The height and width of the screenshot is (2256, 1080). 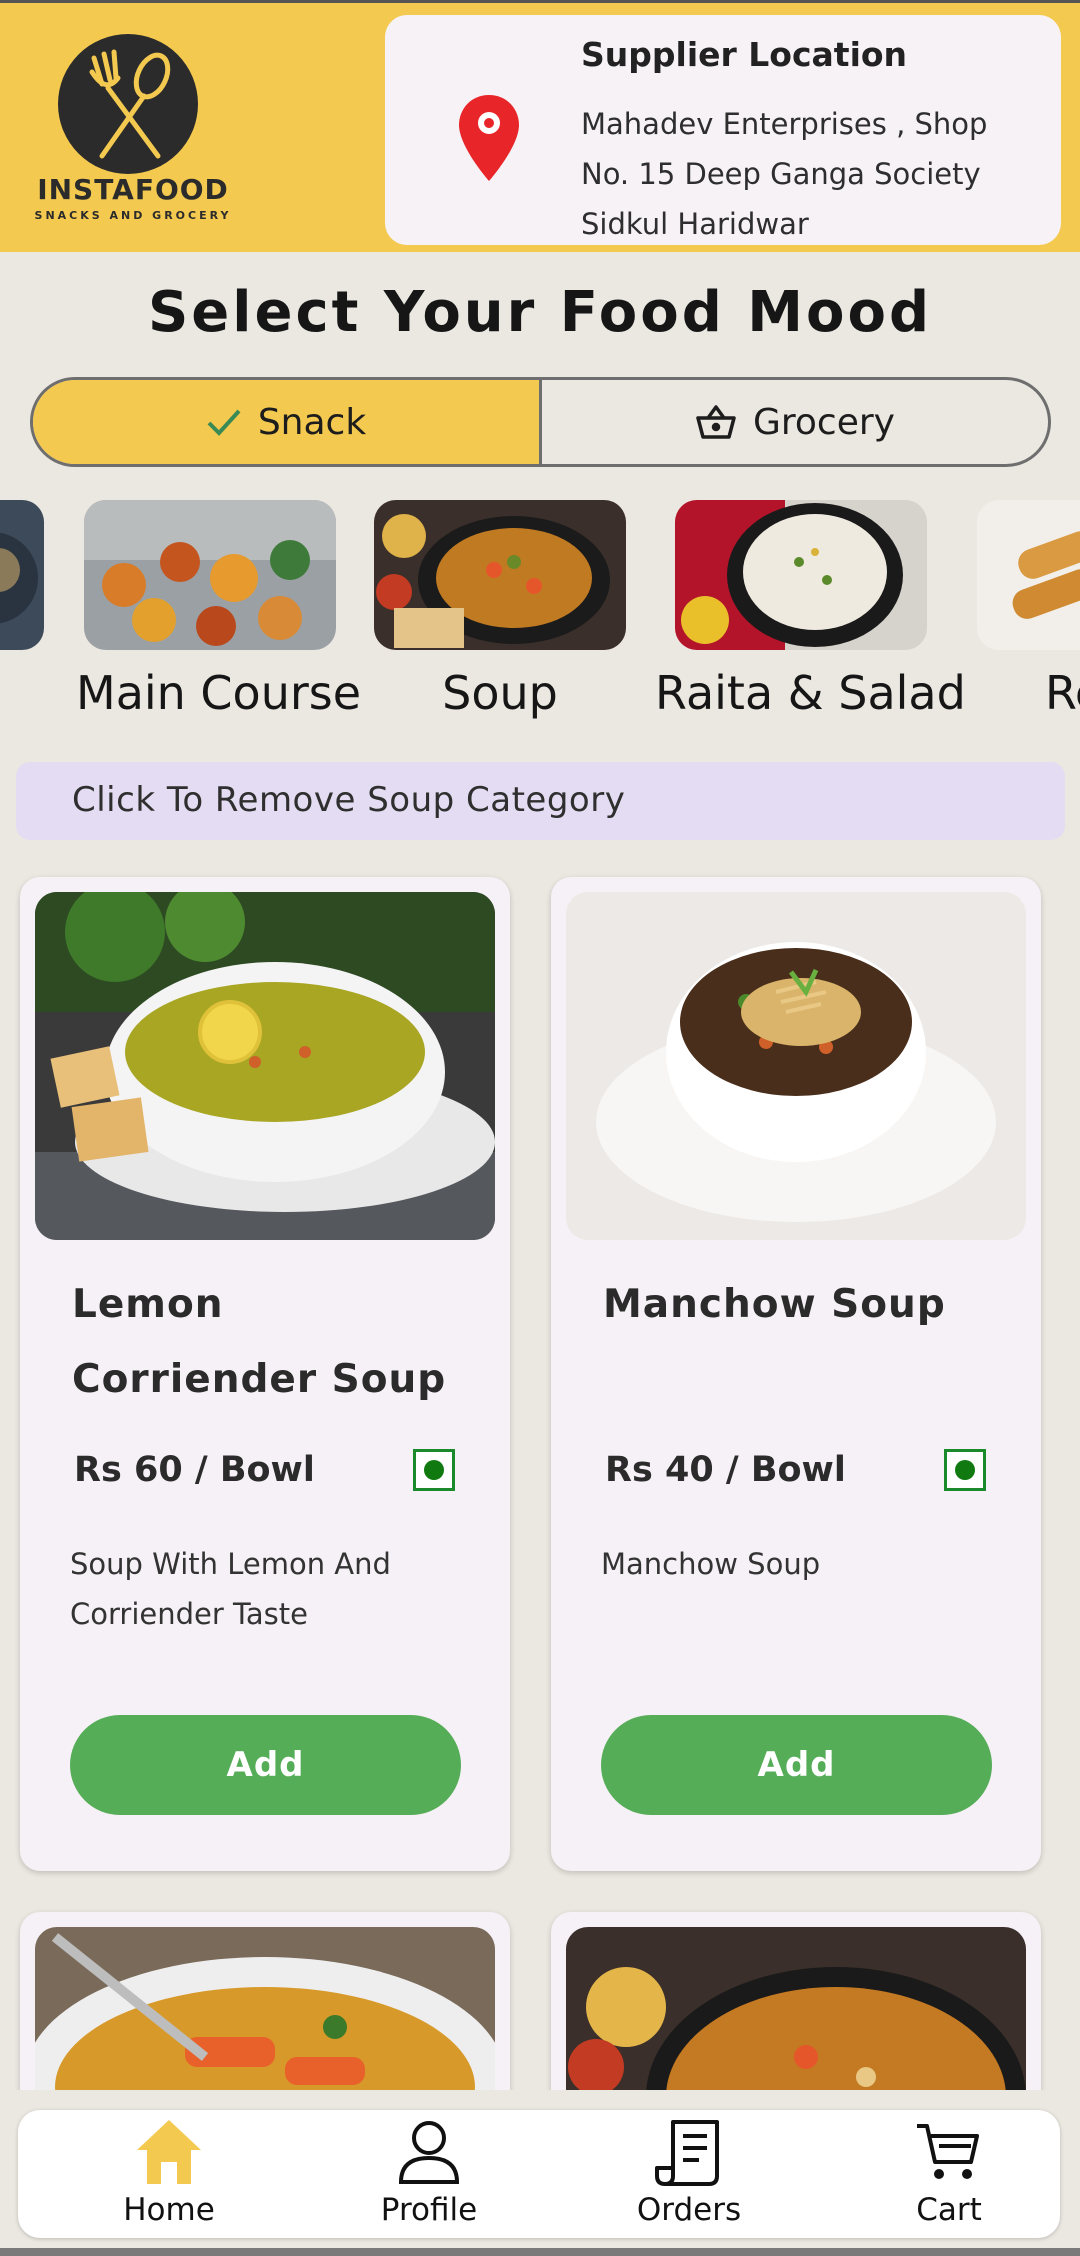 I want to click on system-navigation-bar, so click(x=540, y=2252).